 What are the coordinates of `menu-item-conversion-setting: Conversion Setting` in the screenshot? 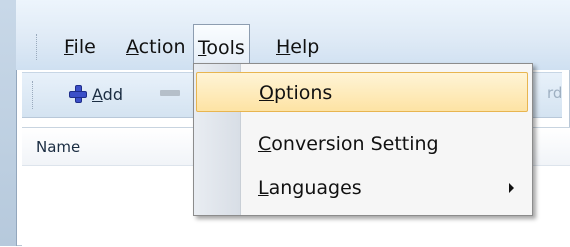 It's located at (362, 144).